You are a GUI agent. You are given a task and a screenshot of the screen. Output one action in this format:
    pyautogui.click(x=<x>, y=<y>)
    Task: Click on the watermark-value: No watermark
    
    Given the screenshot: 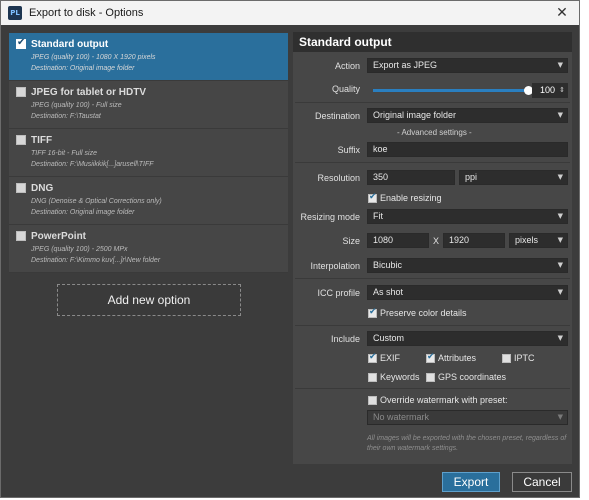 What is the action you would take?
    pyautogui.click(x=401, y=417)
    